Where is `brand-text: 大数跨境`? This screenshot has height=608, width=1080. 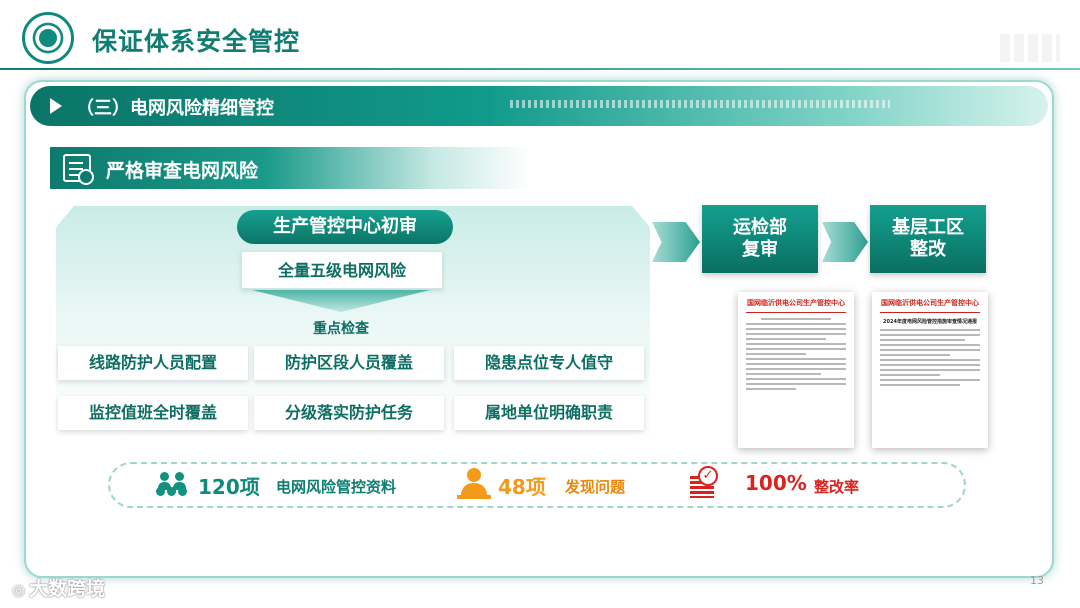 brand-text: 大数跨境 is located at coordinates (67, 589).